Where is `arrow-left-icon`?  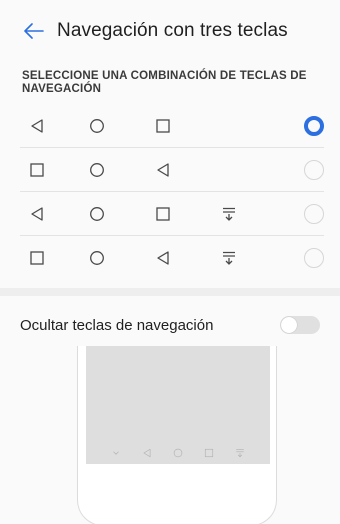 arrow-left-icon is located at coordinates (34, 31).